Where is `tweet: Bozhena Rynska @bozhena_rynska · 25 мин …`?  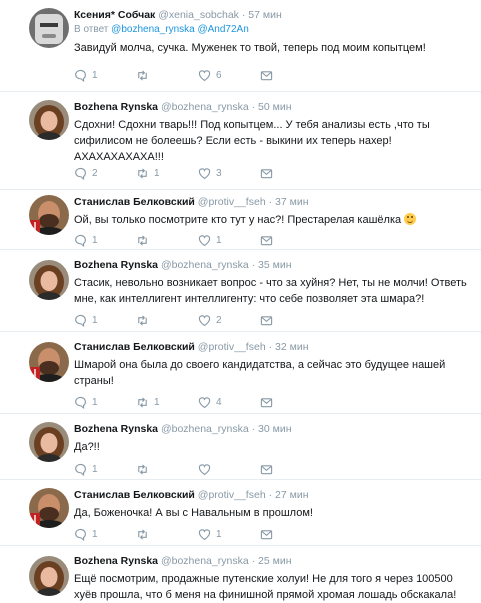 tweet: Bozhena Rynska @bozhena_rynska · 25 мин … is located at coordinates (240, 573).